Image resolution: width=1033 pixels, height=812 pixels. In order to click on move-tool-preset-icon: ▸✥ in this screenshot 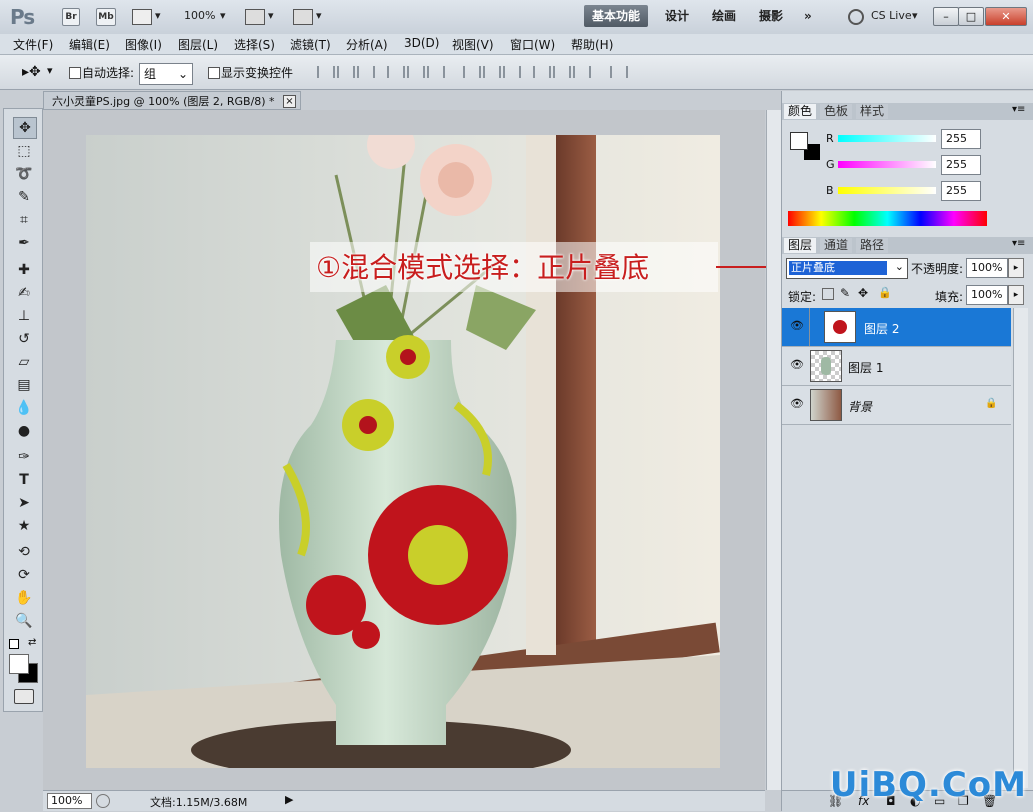, I will do `click(31, 72)`.